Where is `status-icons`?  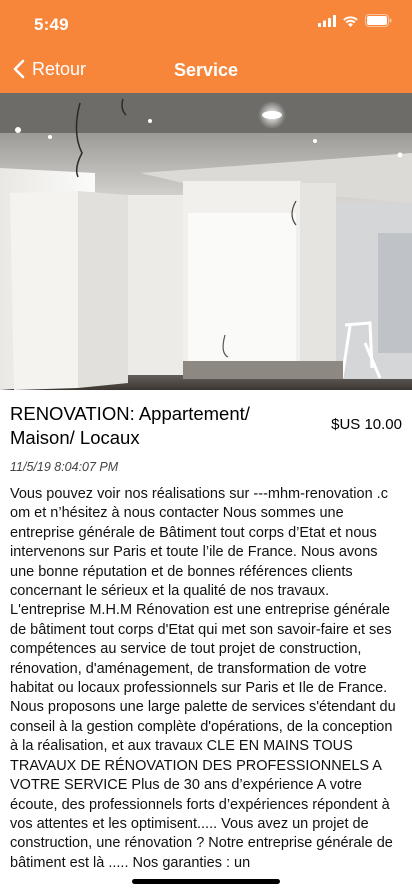 status-icons is located at coordinates (355, 23).